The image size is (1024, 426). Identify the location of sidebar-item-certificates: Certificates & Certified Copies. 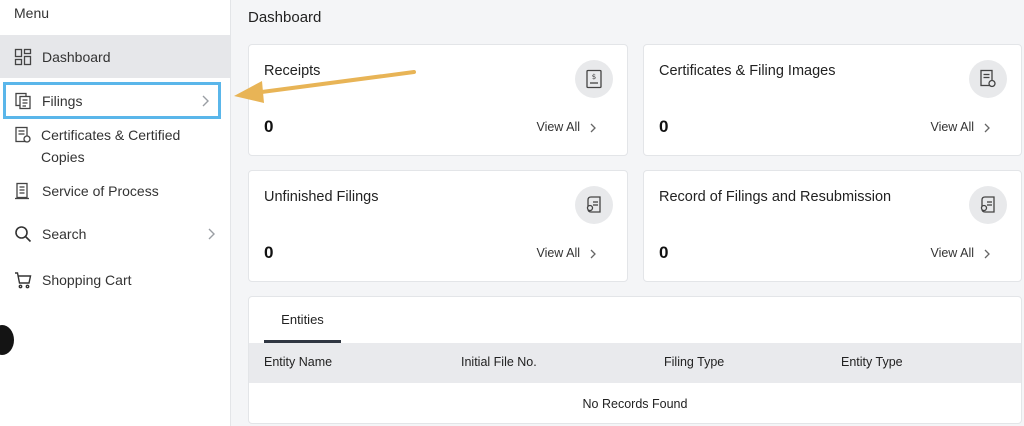
(115, 146).